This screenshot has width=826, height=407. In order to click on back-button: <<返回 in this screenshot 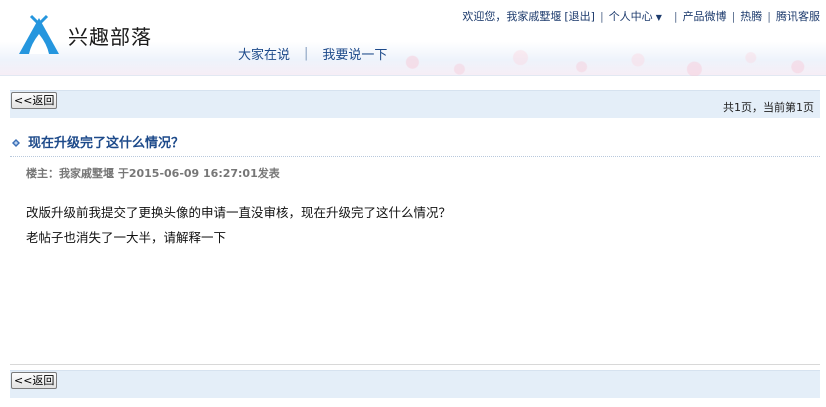, I will do `click(34, 100)`.